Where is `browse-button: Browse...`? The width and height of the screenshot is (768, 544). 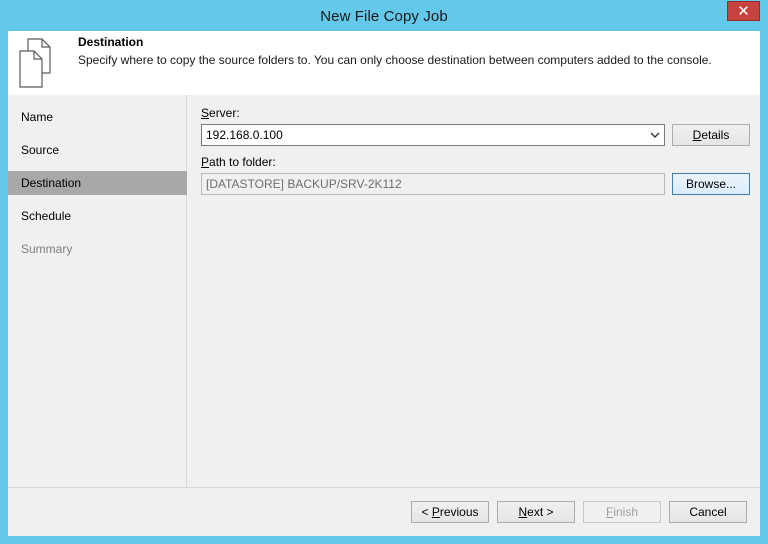
browse-button: Browse... is located at coordinates (711, 184).